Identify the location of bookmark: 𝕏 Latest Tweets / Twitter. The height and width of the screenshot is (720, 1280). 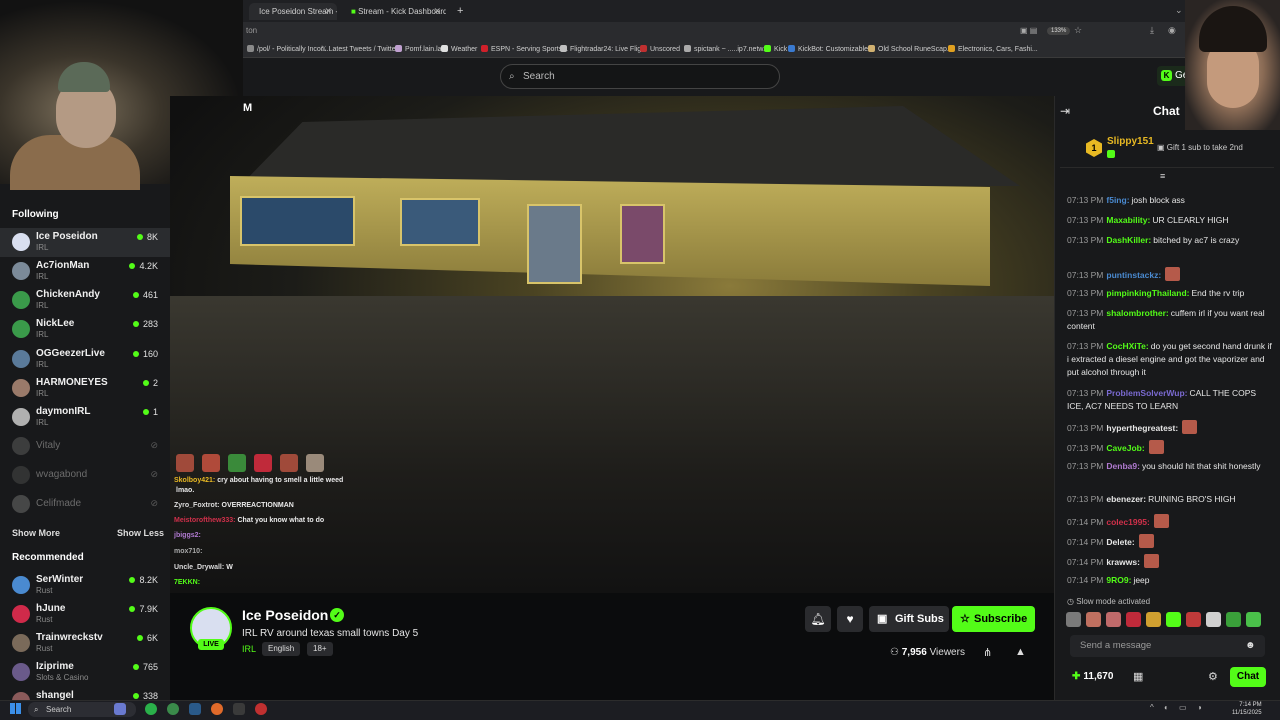
(359, 49).